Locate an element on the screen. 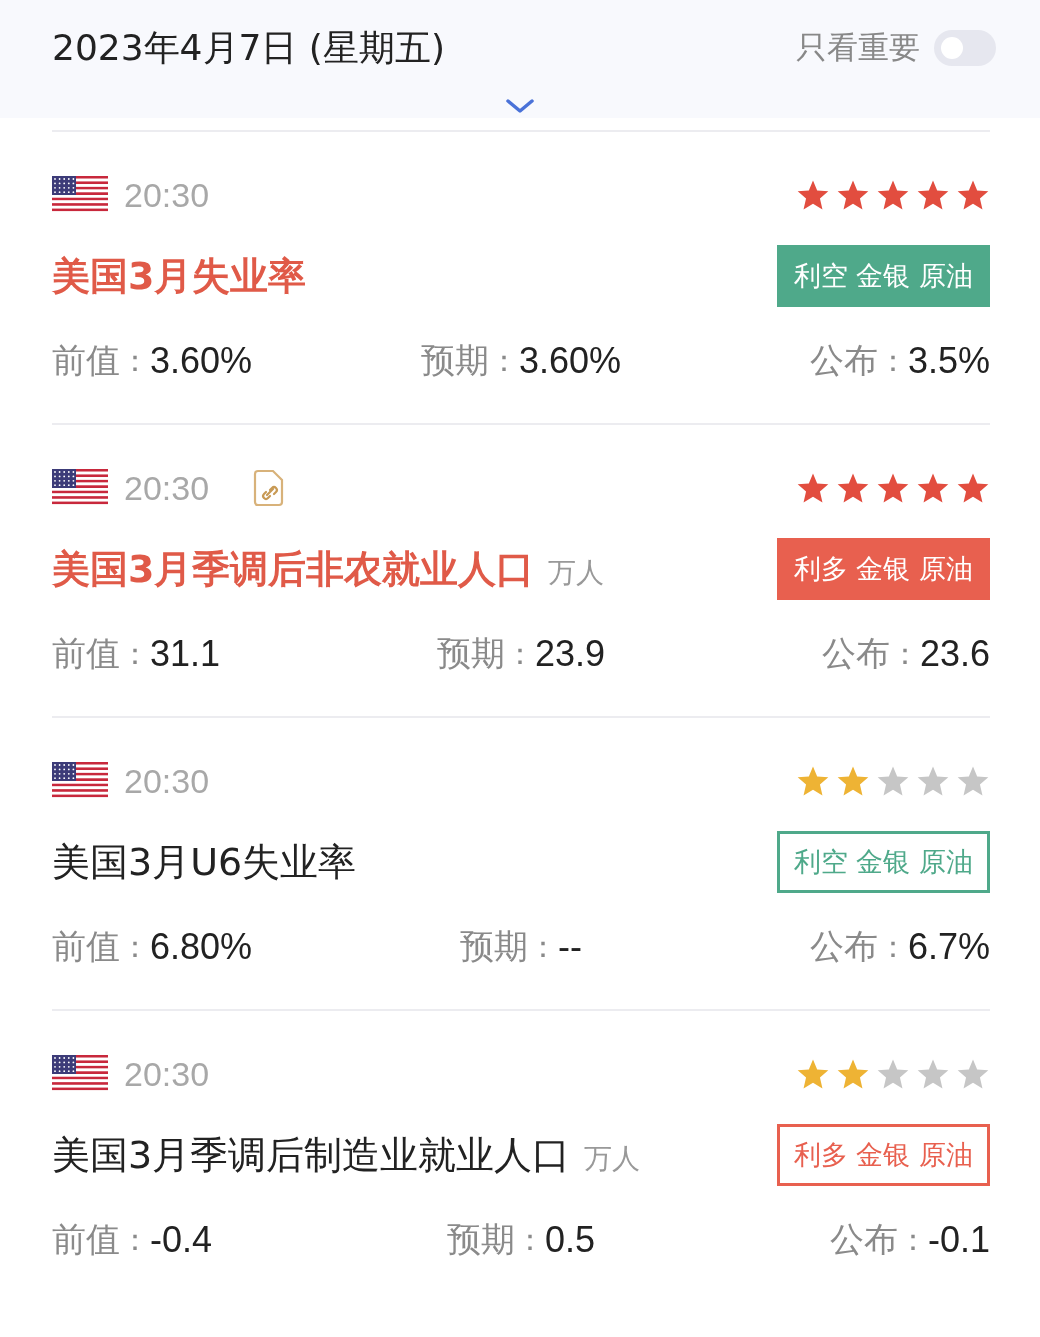  value-number: 6.80% is located at coordinates (201, 947).